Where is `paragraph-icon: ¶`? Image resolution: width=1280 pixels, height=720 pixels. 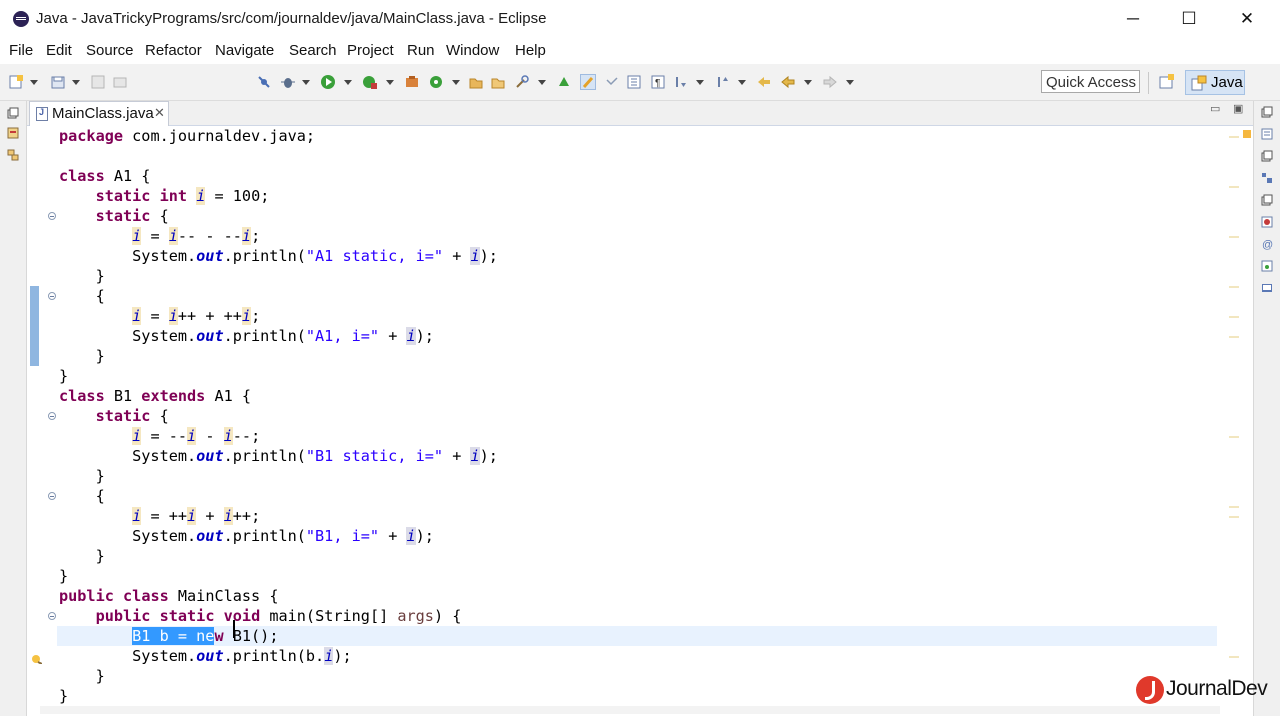 paragraph-icon: ¶ is located at coordinates (658, 82).